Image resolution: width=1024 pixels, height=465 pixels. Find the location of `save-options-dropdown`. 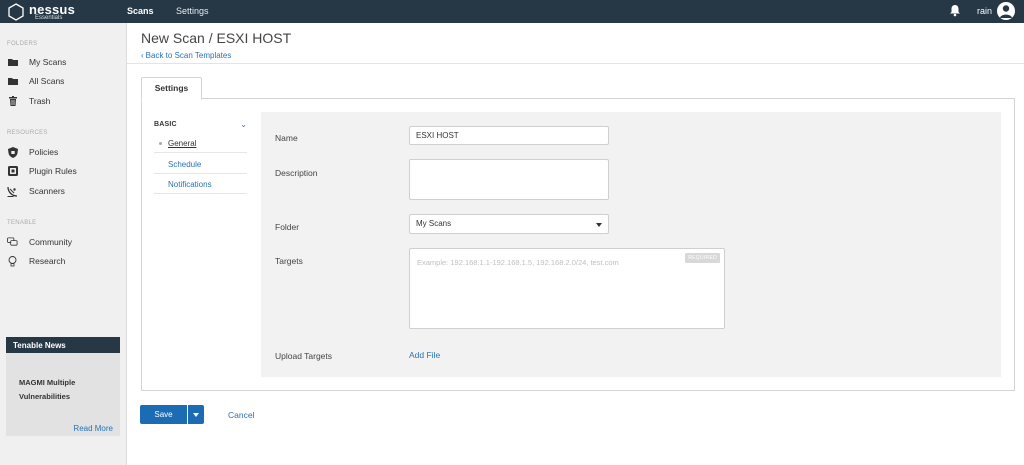

save-options-dropdown is located at coordinates (196, 414).